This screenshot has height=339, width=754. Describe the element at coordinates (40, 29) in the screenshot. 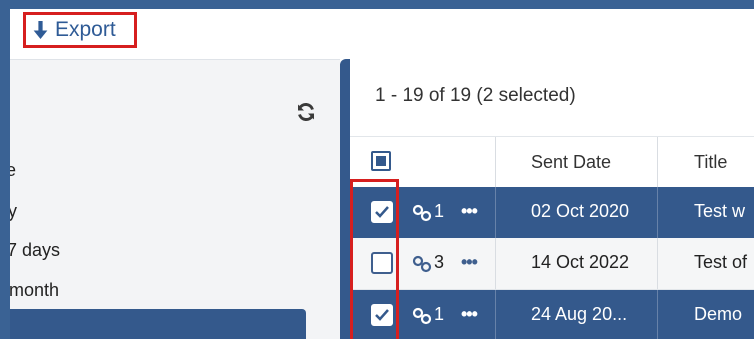

I see `arrow-down-icon` at that location.